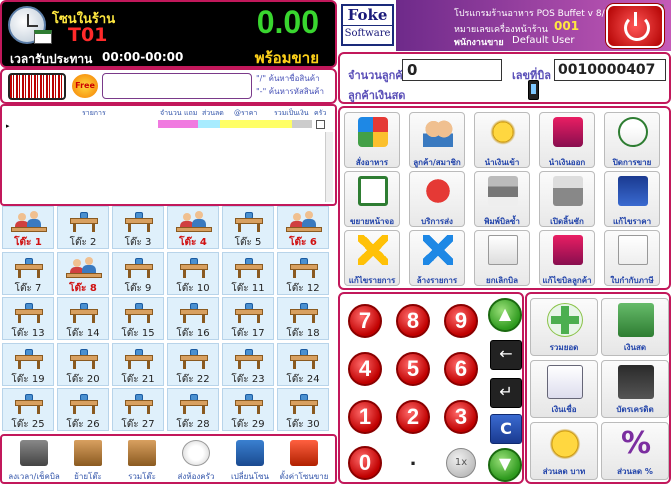 This screenshot has height=484, width=671. What do you see at coordinates (372, 258) in the screenshot?
I see `function-edit-x-button: แก้ไขรายการ` at bounding box center [372, 258].